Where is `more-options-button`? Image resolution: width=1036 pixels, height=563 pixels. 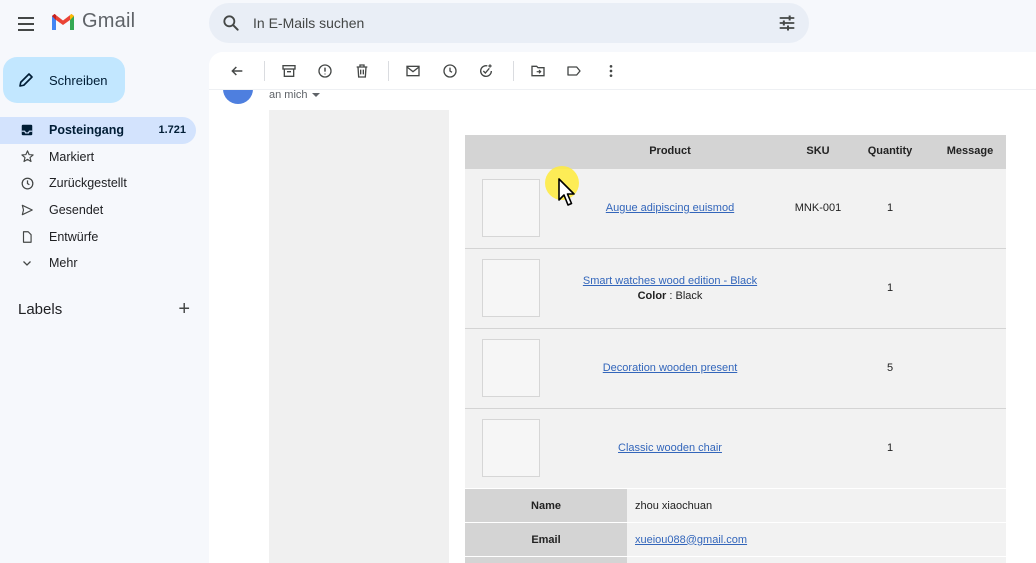 more-options-button is located at coordinates (611, 71).